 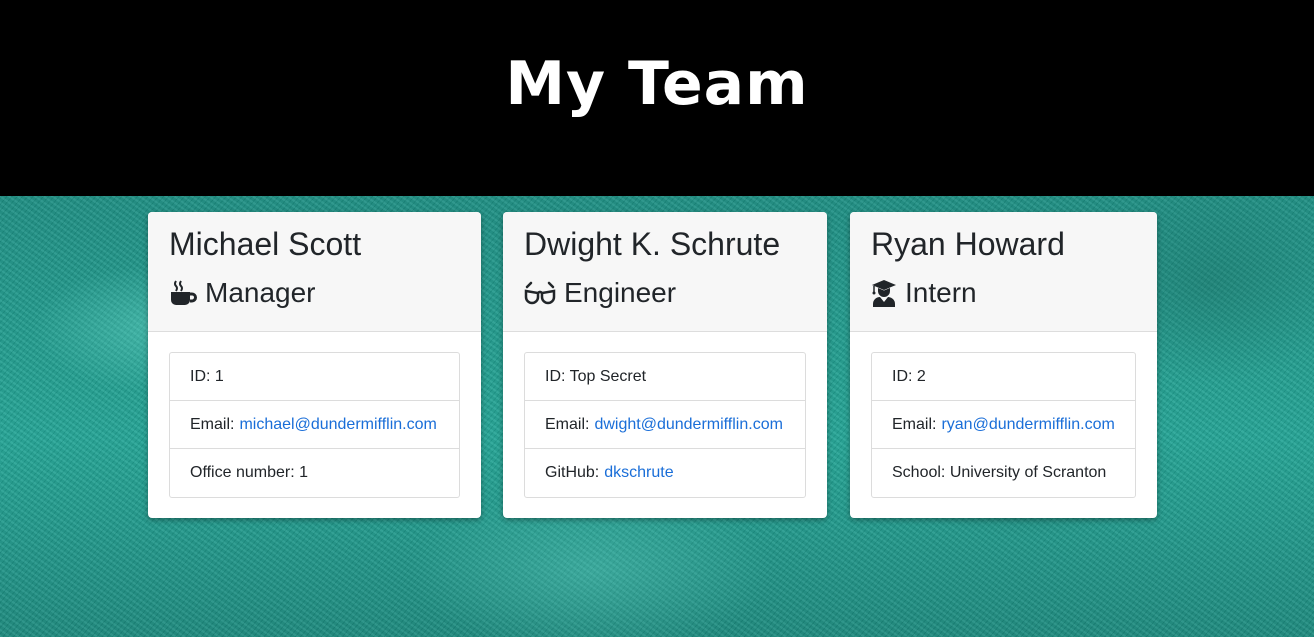 I want to click on role-label: Engineer, so click(x=620, y=292).